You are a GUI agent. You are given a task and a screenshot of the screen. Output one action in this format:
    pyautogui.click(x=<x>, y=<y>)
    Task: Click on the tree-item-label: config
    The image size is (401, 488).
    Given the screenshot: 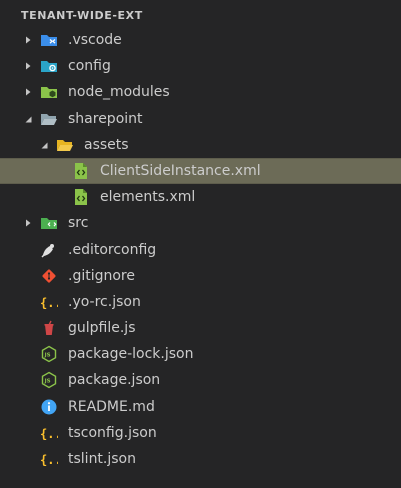 What is the action you would take?
    pyautogui.click(x=89, y=66)
    